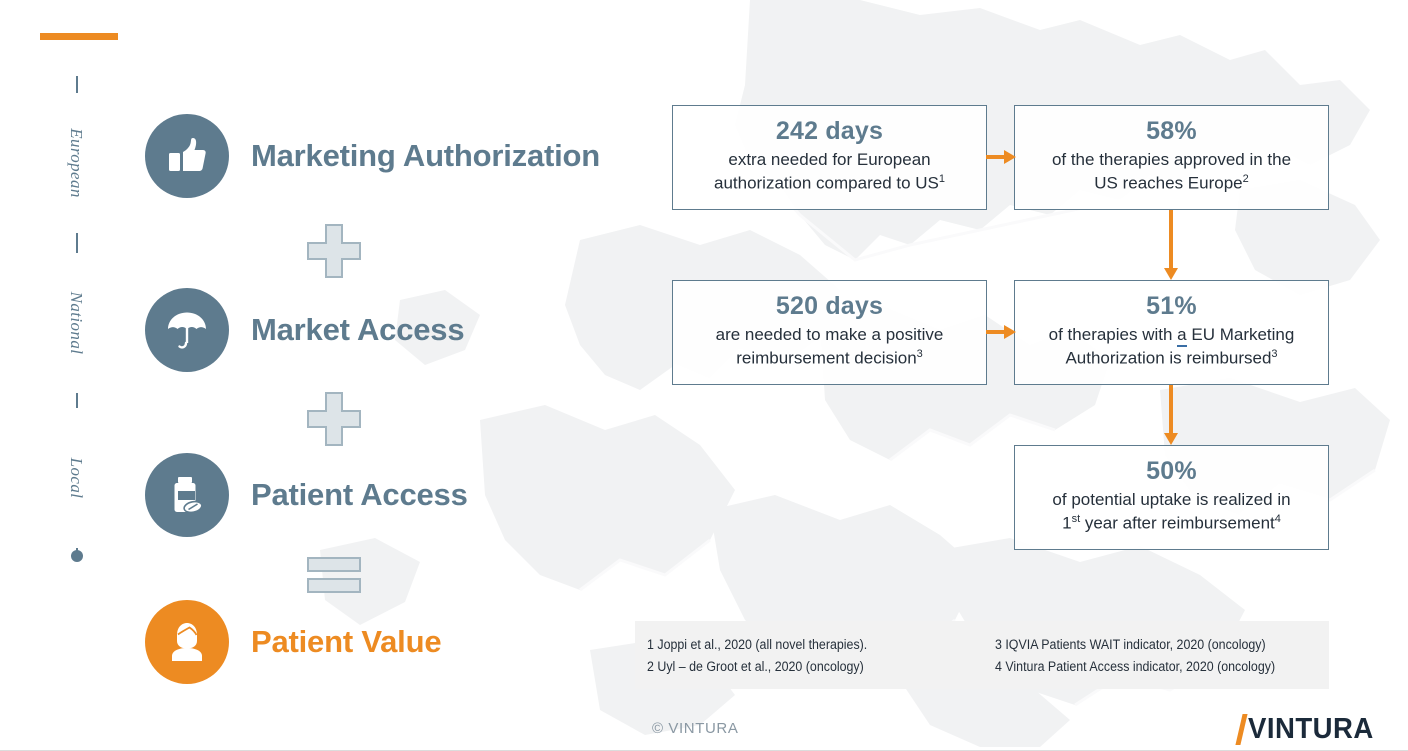 This screenshot has width=1408, height=751. I want to click on info-box-body-line1: extra needed for European, so click(829, 160).